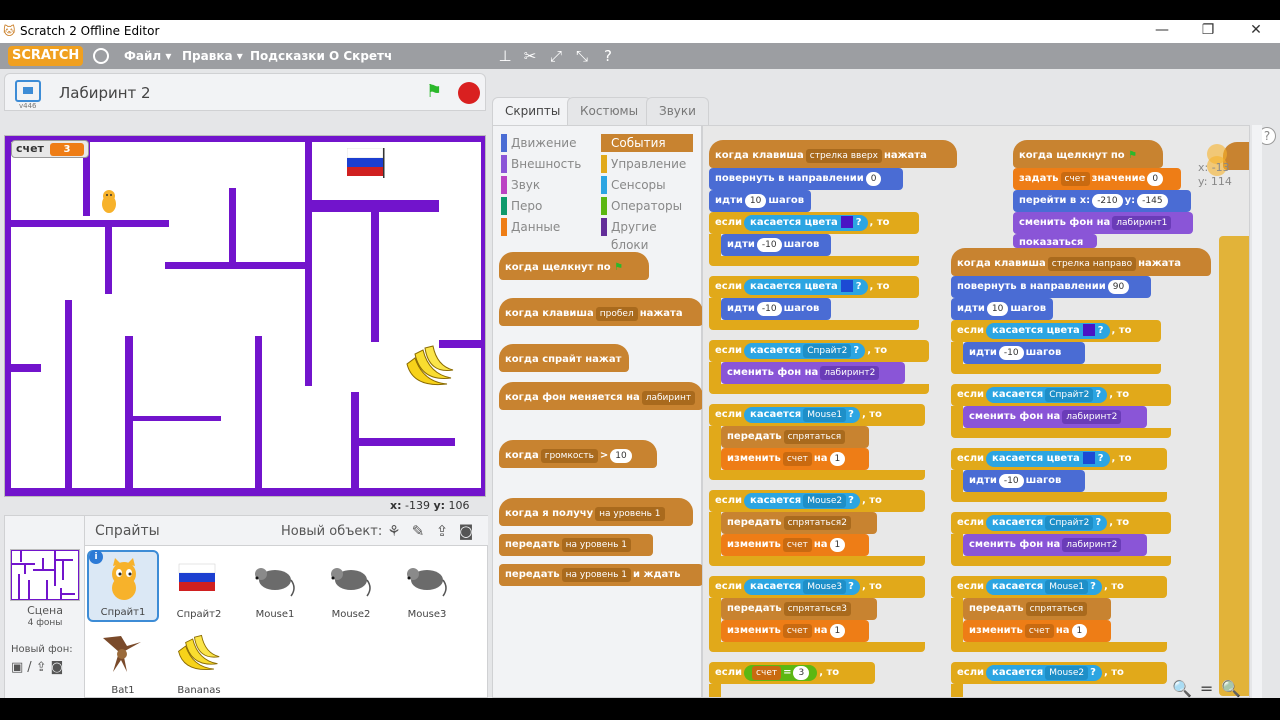 The width and height of the screenshot is (1280, 720). I want to click on duplicate-stamp-icon: ⊥, so click(505, 56).